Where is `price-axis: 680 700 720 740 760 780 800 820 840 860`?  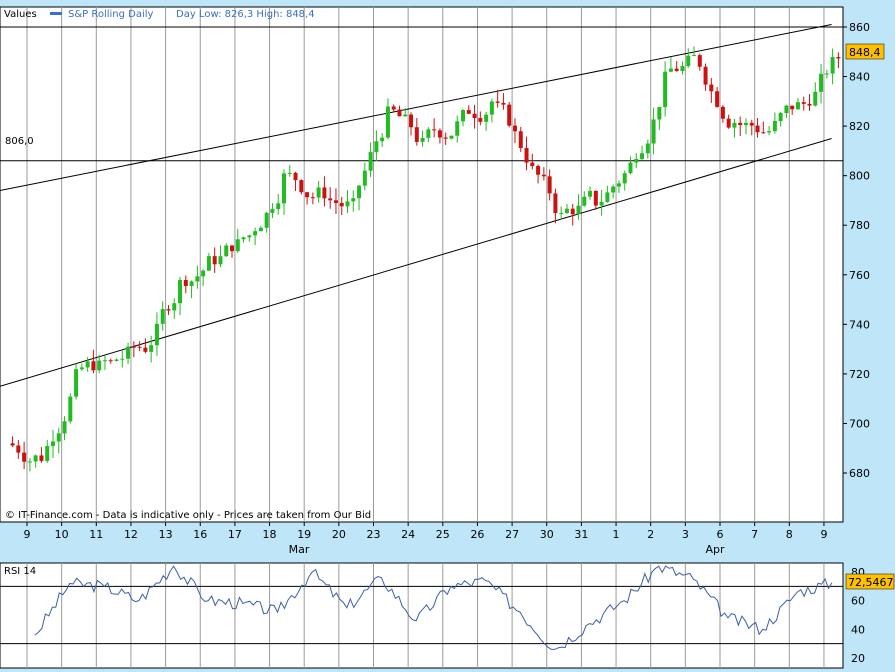 price-axis: 680 700 720 740 760 780 800 820 840 860 is located at coordinates (856, 250).